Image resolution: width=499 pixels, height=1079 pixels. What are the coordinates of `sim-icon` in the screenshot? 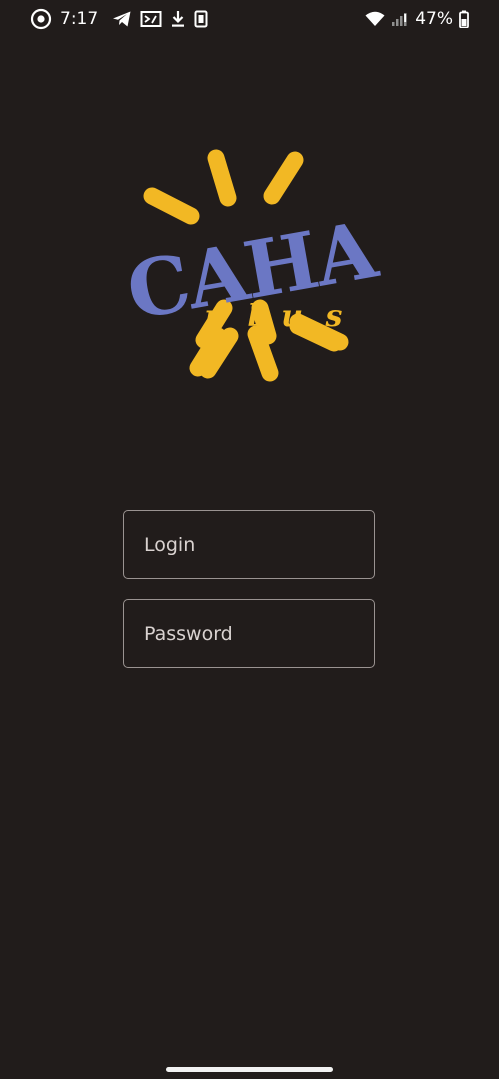 It's located at (201, 19).